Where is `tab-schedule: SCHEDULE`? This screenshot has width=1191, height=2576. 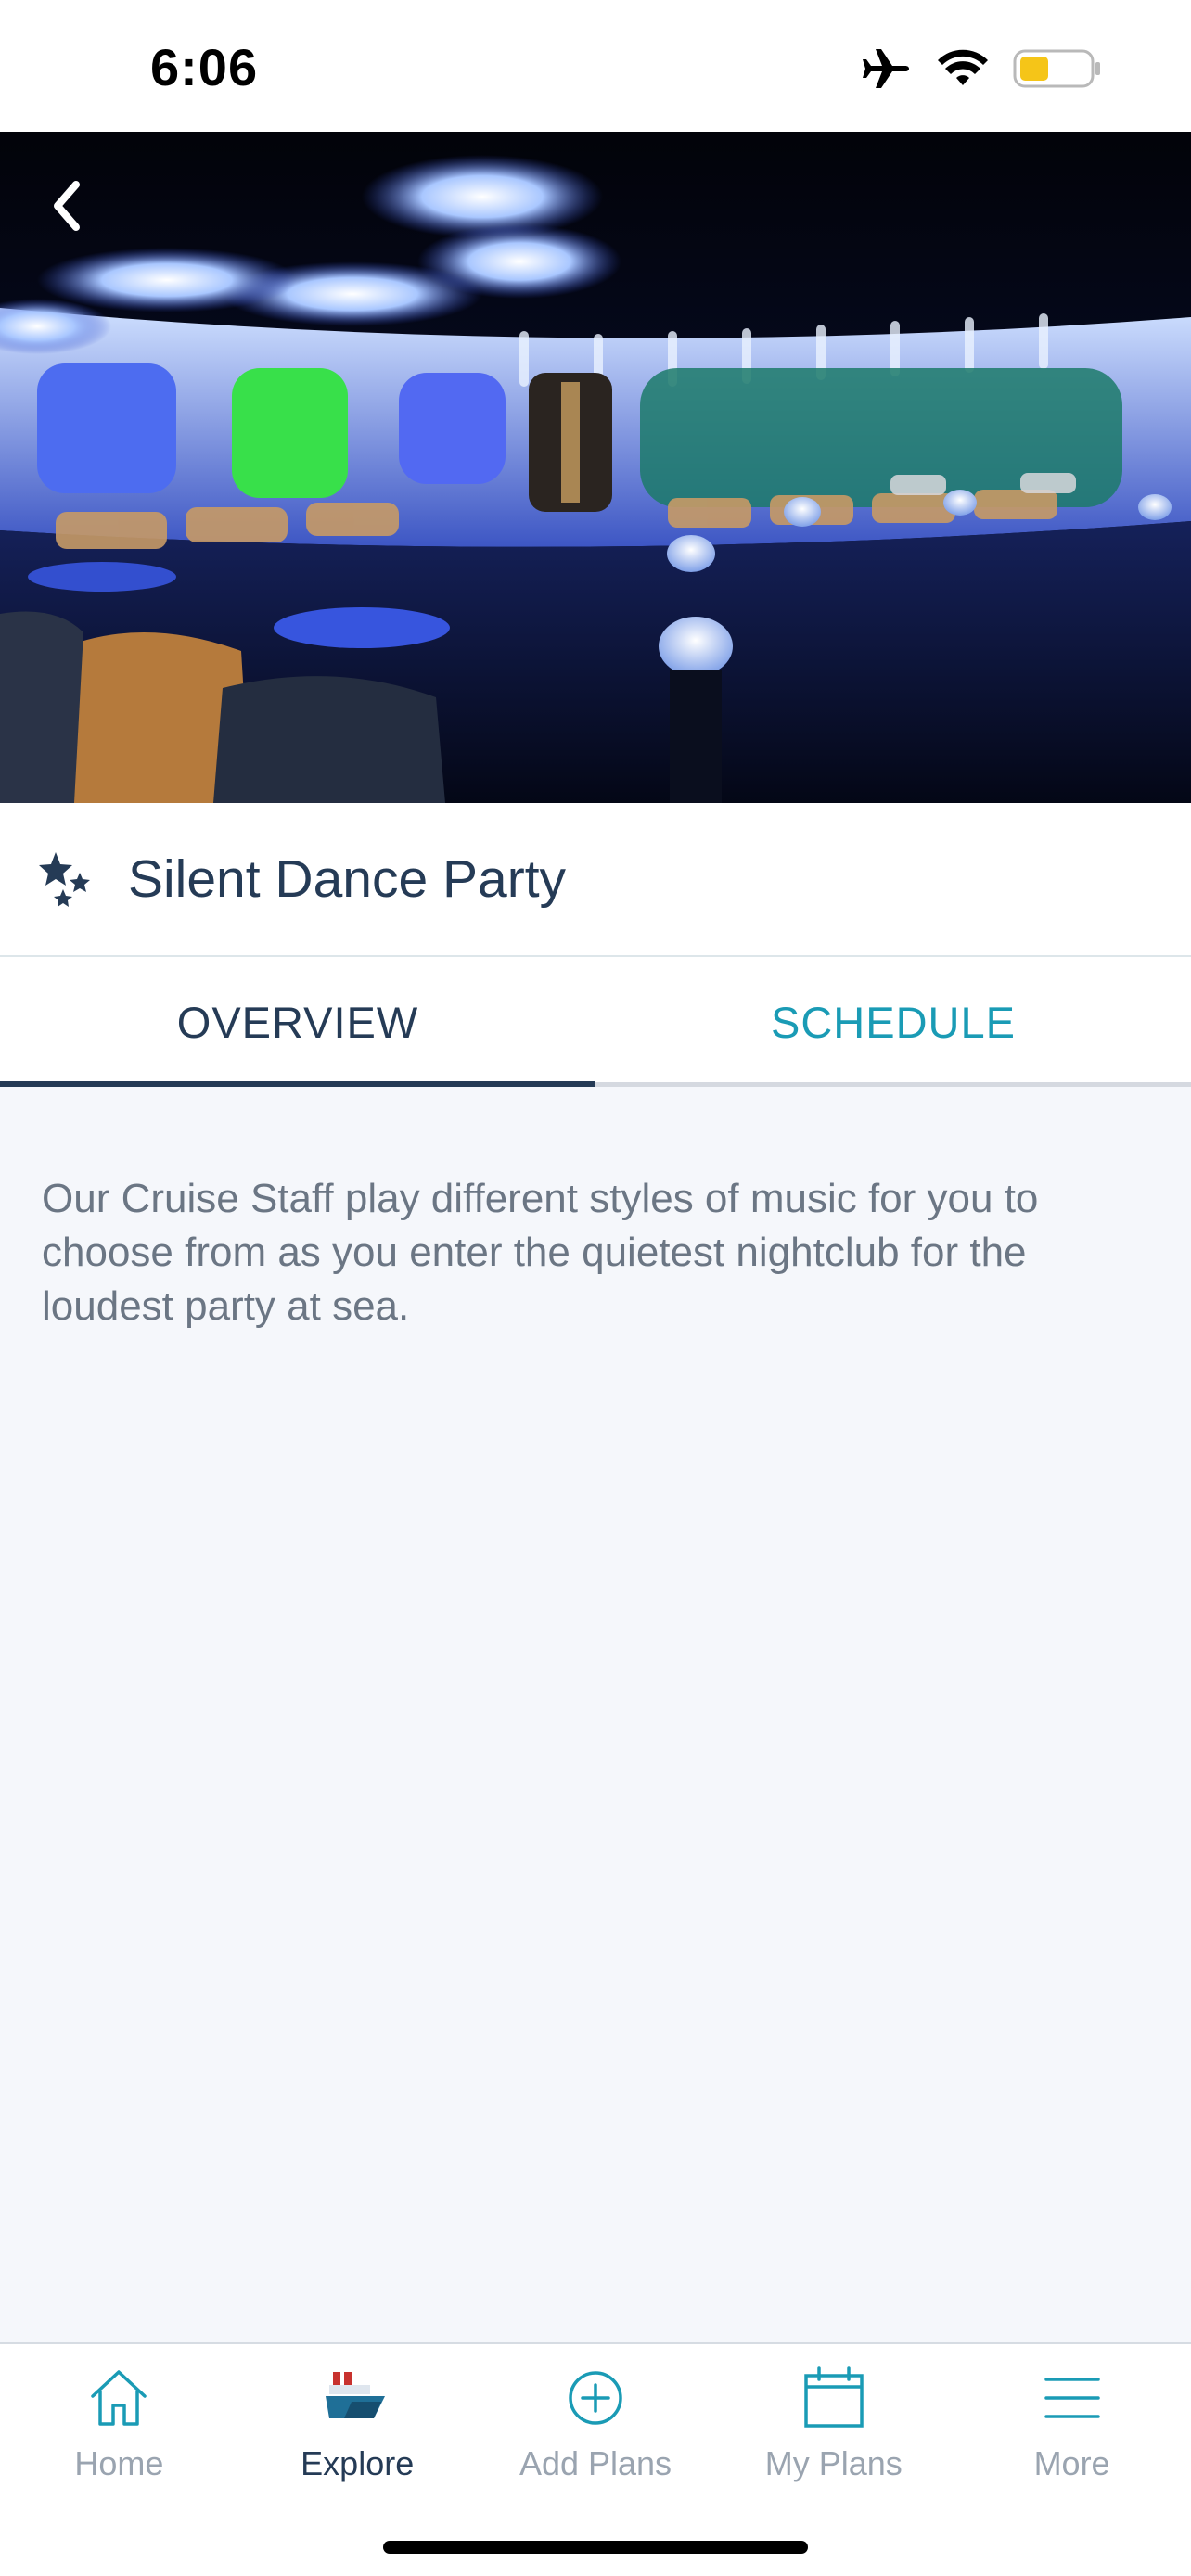
tab-schedule: SCHEDULE is located at coordinates (894, 1022).